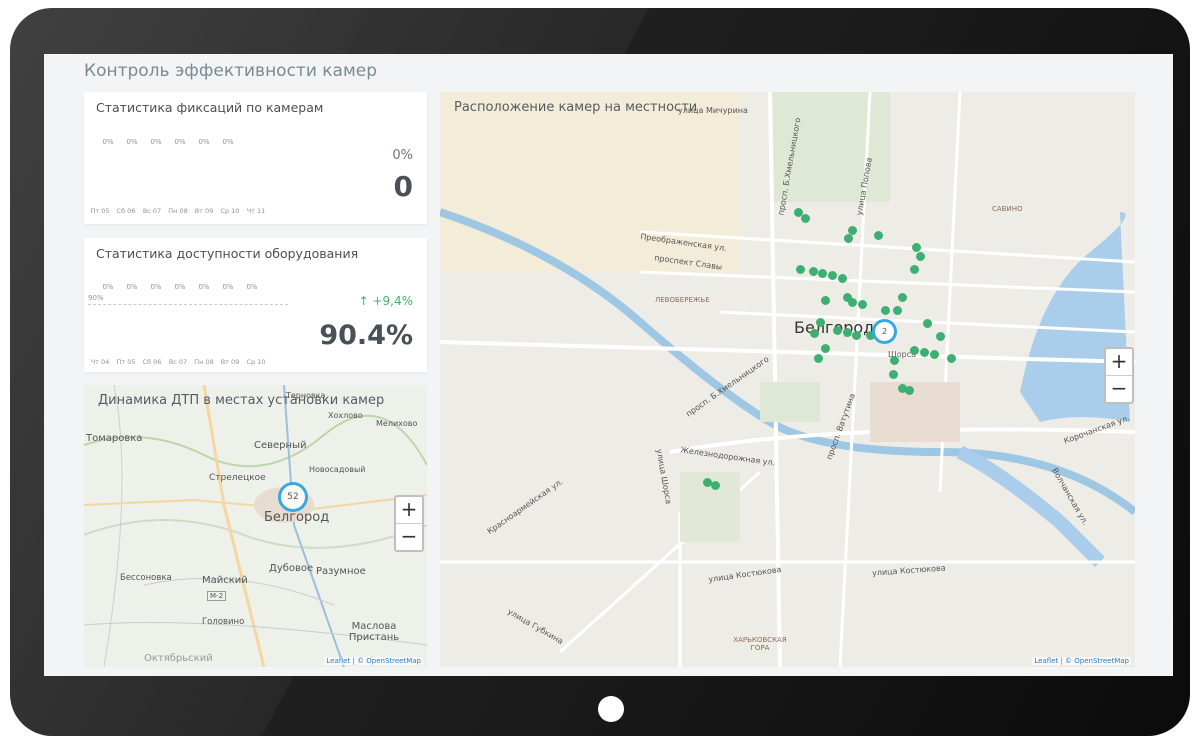 The image size is (1198, 743). Describe the element at coordinates (227, 253) in the screenshot. I see `availability-card-title: Статистика доступности оборудования` at that location.